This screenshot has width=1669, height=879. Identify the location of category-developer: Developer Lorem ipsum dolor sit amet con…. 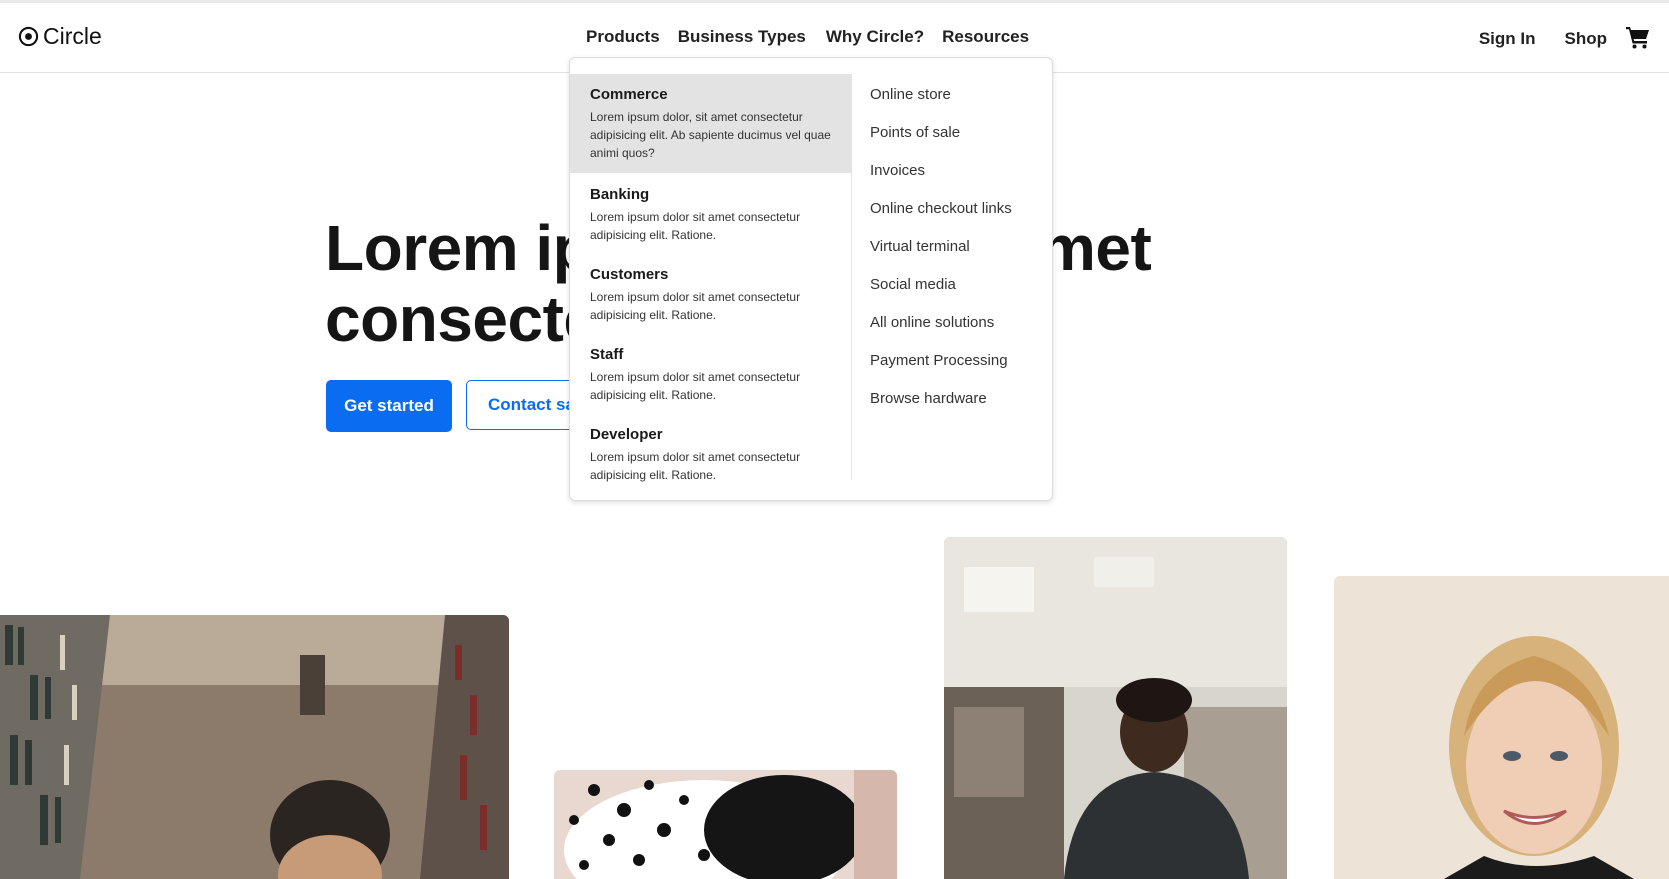
(710, 454).